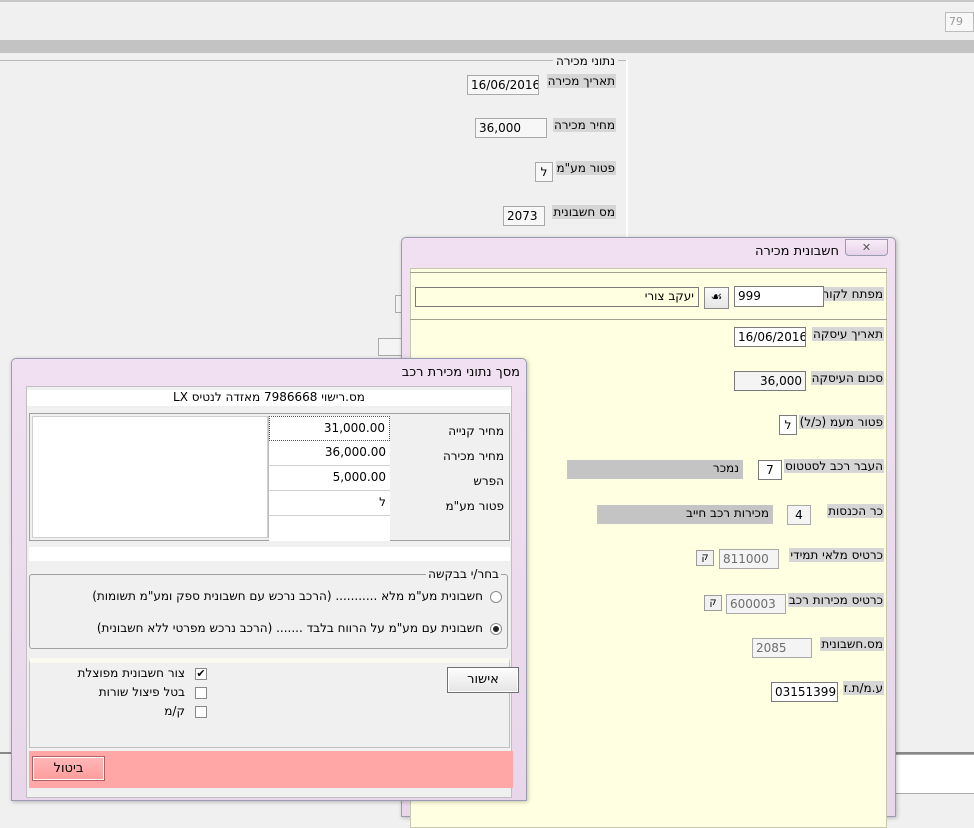 The height and width of the screenshot is (828, 974). I want to click on invoice-no-field: 2085, so click(782, 648).